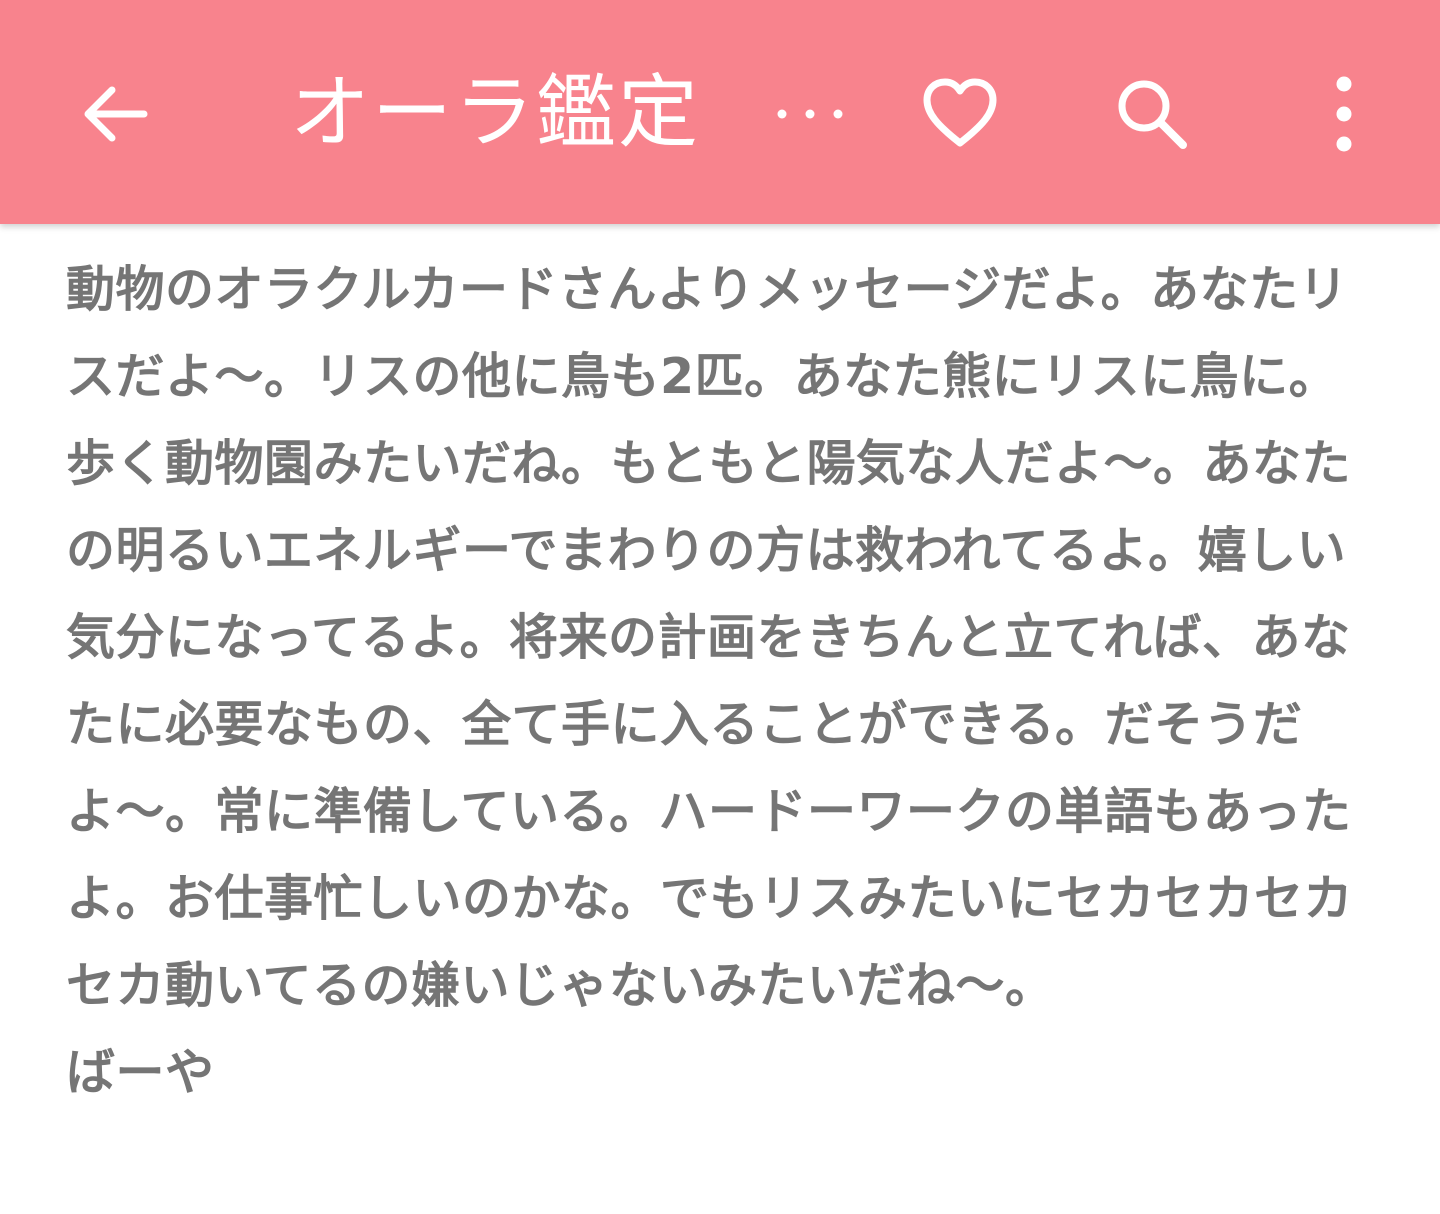  I want to click on ellipsis-horizontal-icon, so click(810, 114).